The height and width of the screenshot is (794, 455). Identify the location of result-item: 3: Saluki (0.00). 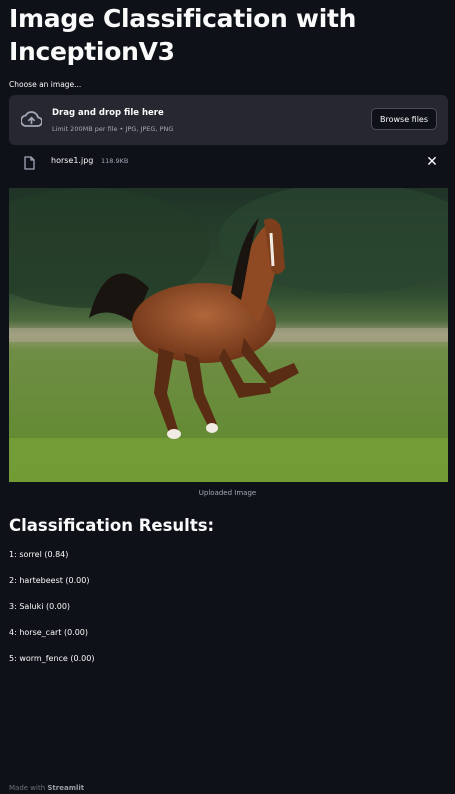
(40, 606).